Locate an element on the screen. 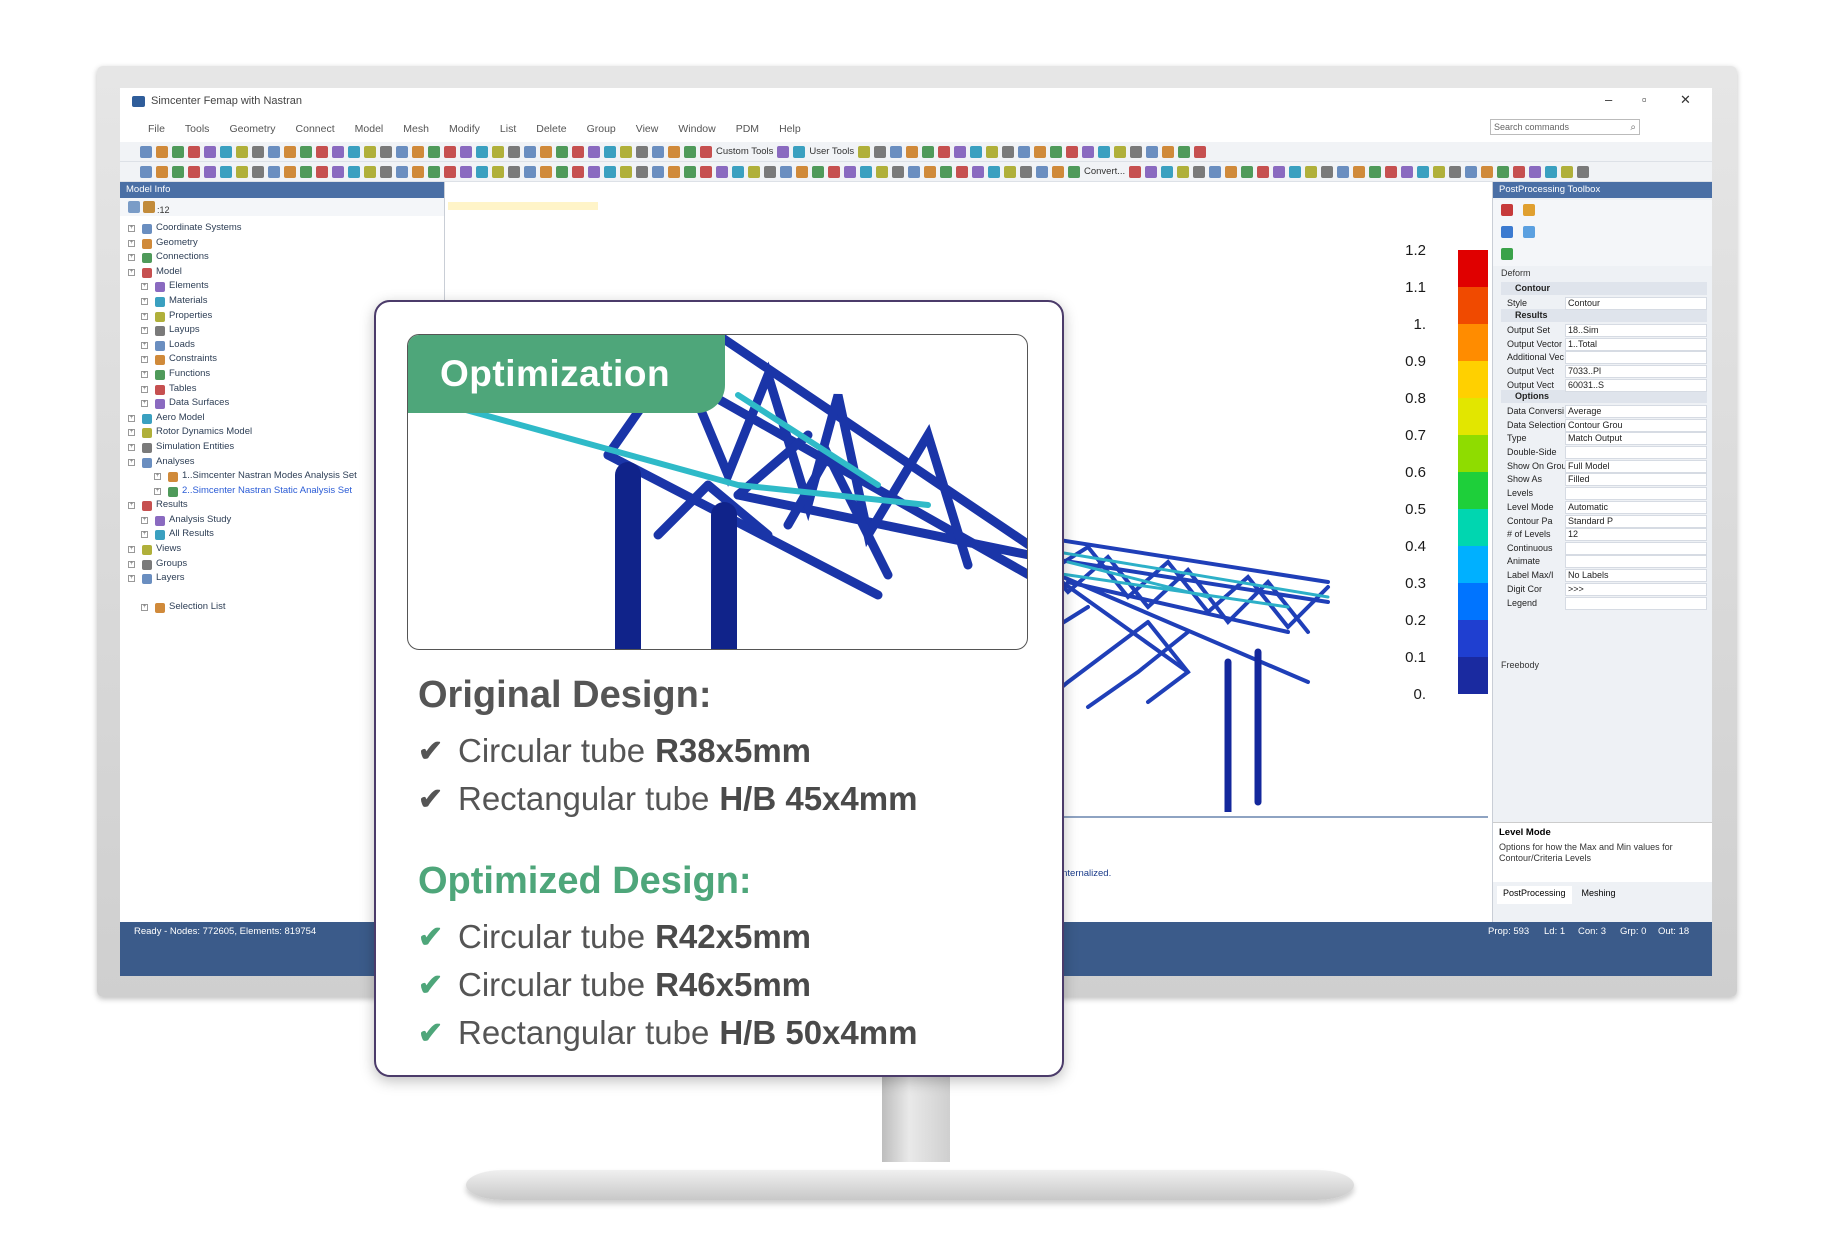  property-row: Show On Grou Full Model is located at coordinates (1604, 466).